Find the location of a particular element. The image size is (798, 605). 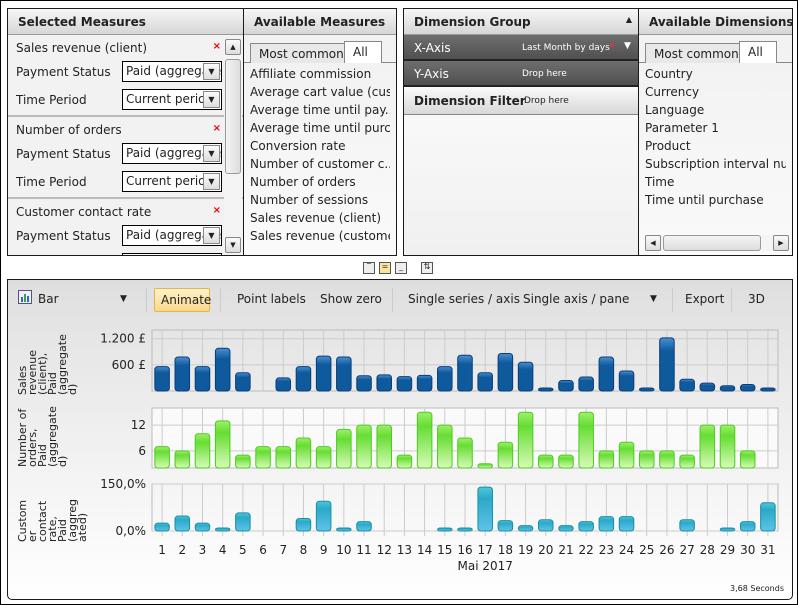

scroll-down-icon: ▼ is located at coordinates (233, 245).